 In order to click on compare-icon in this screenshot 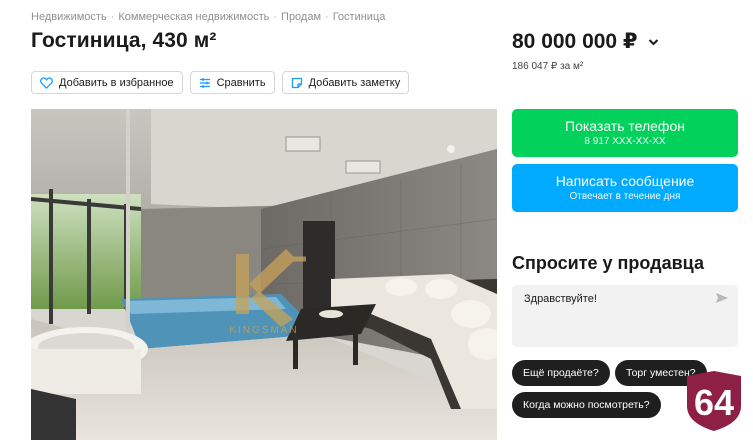, I will do `click(204, 82)`.